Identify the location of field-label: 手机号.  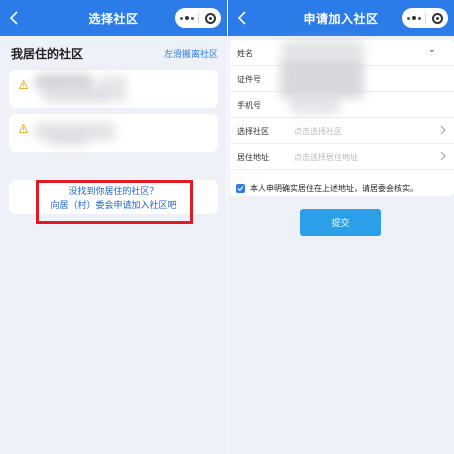
(249, 105).